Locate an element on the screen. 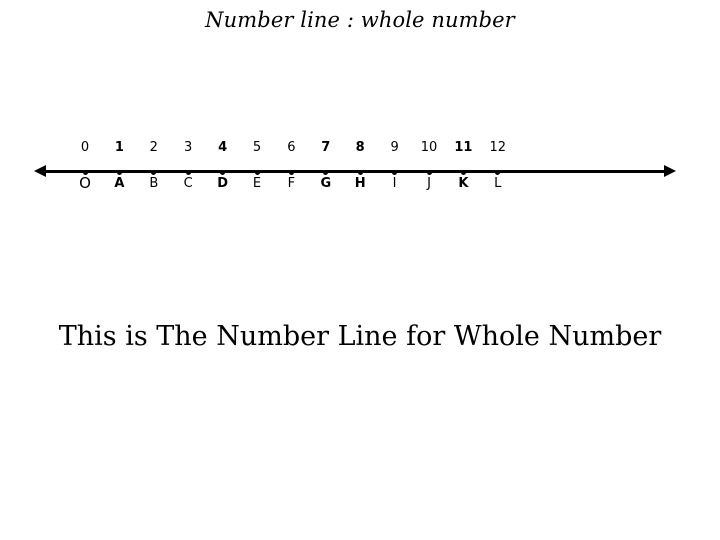  tick-dot-L is located at coordinates (498, 172).